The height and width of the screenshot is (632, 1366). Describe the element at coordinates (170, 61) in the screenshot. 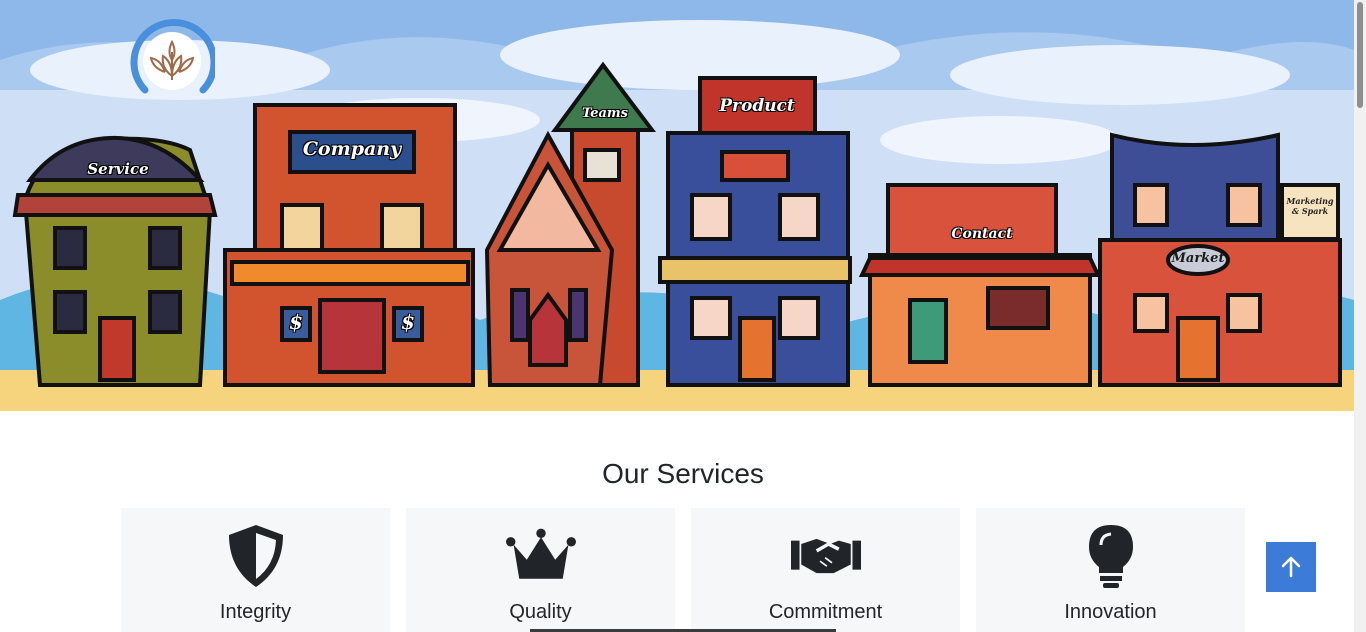

I see `logo` at that location.